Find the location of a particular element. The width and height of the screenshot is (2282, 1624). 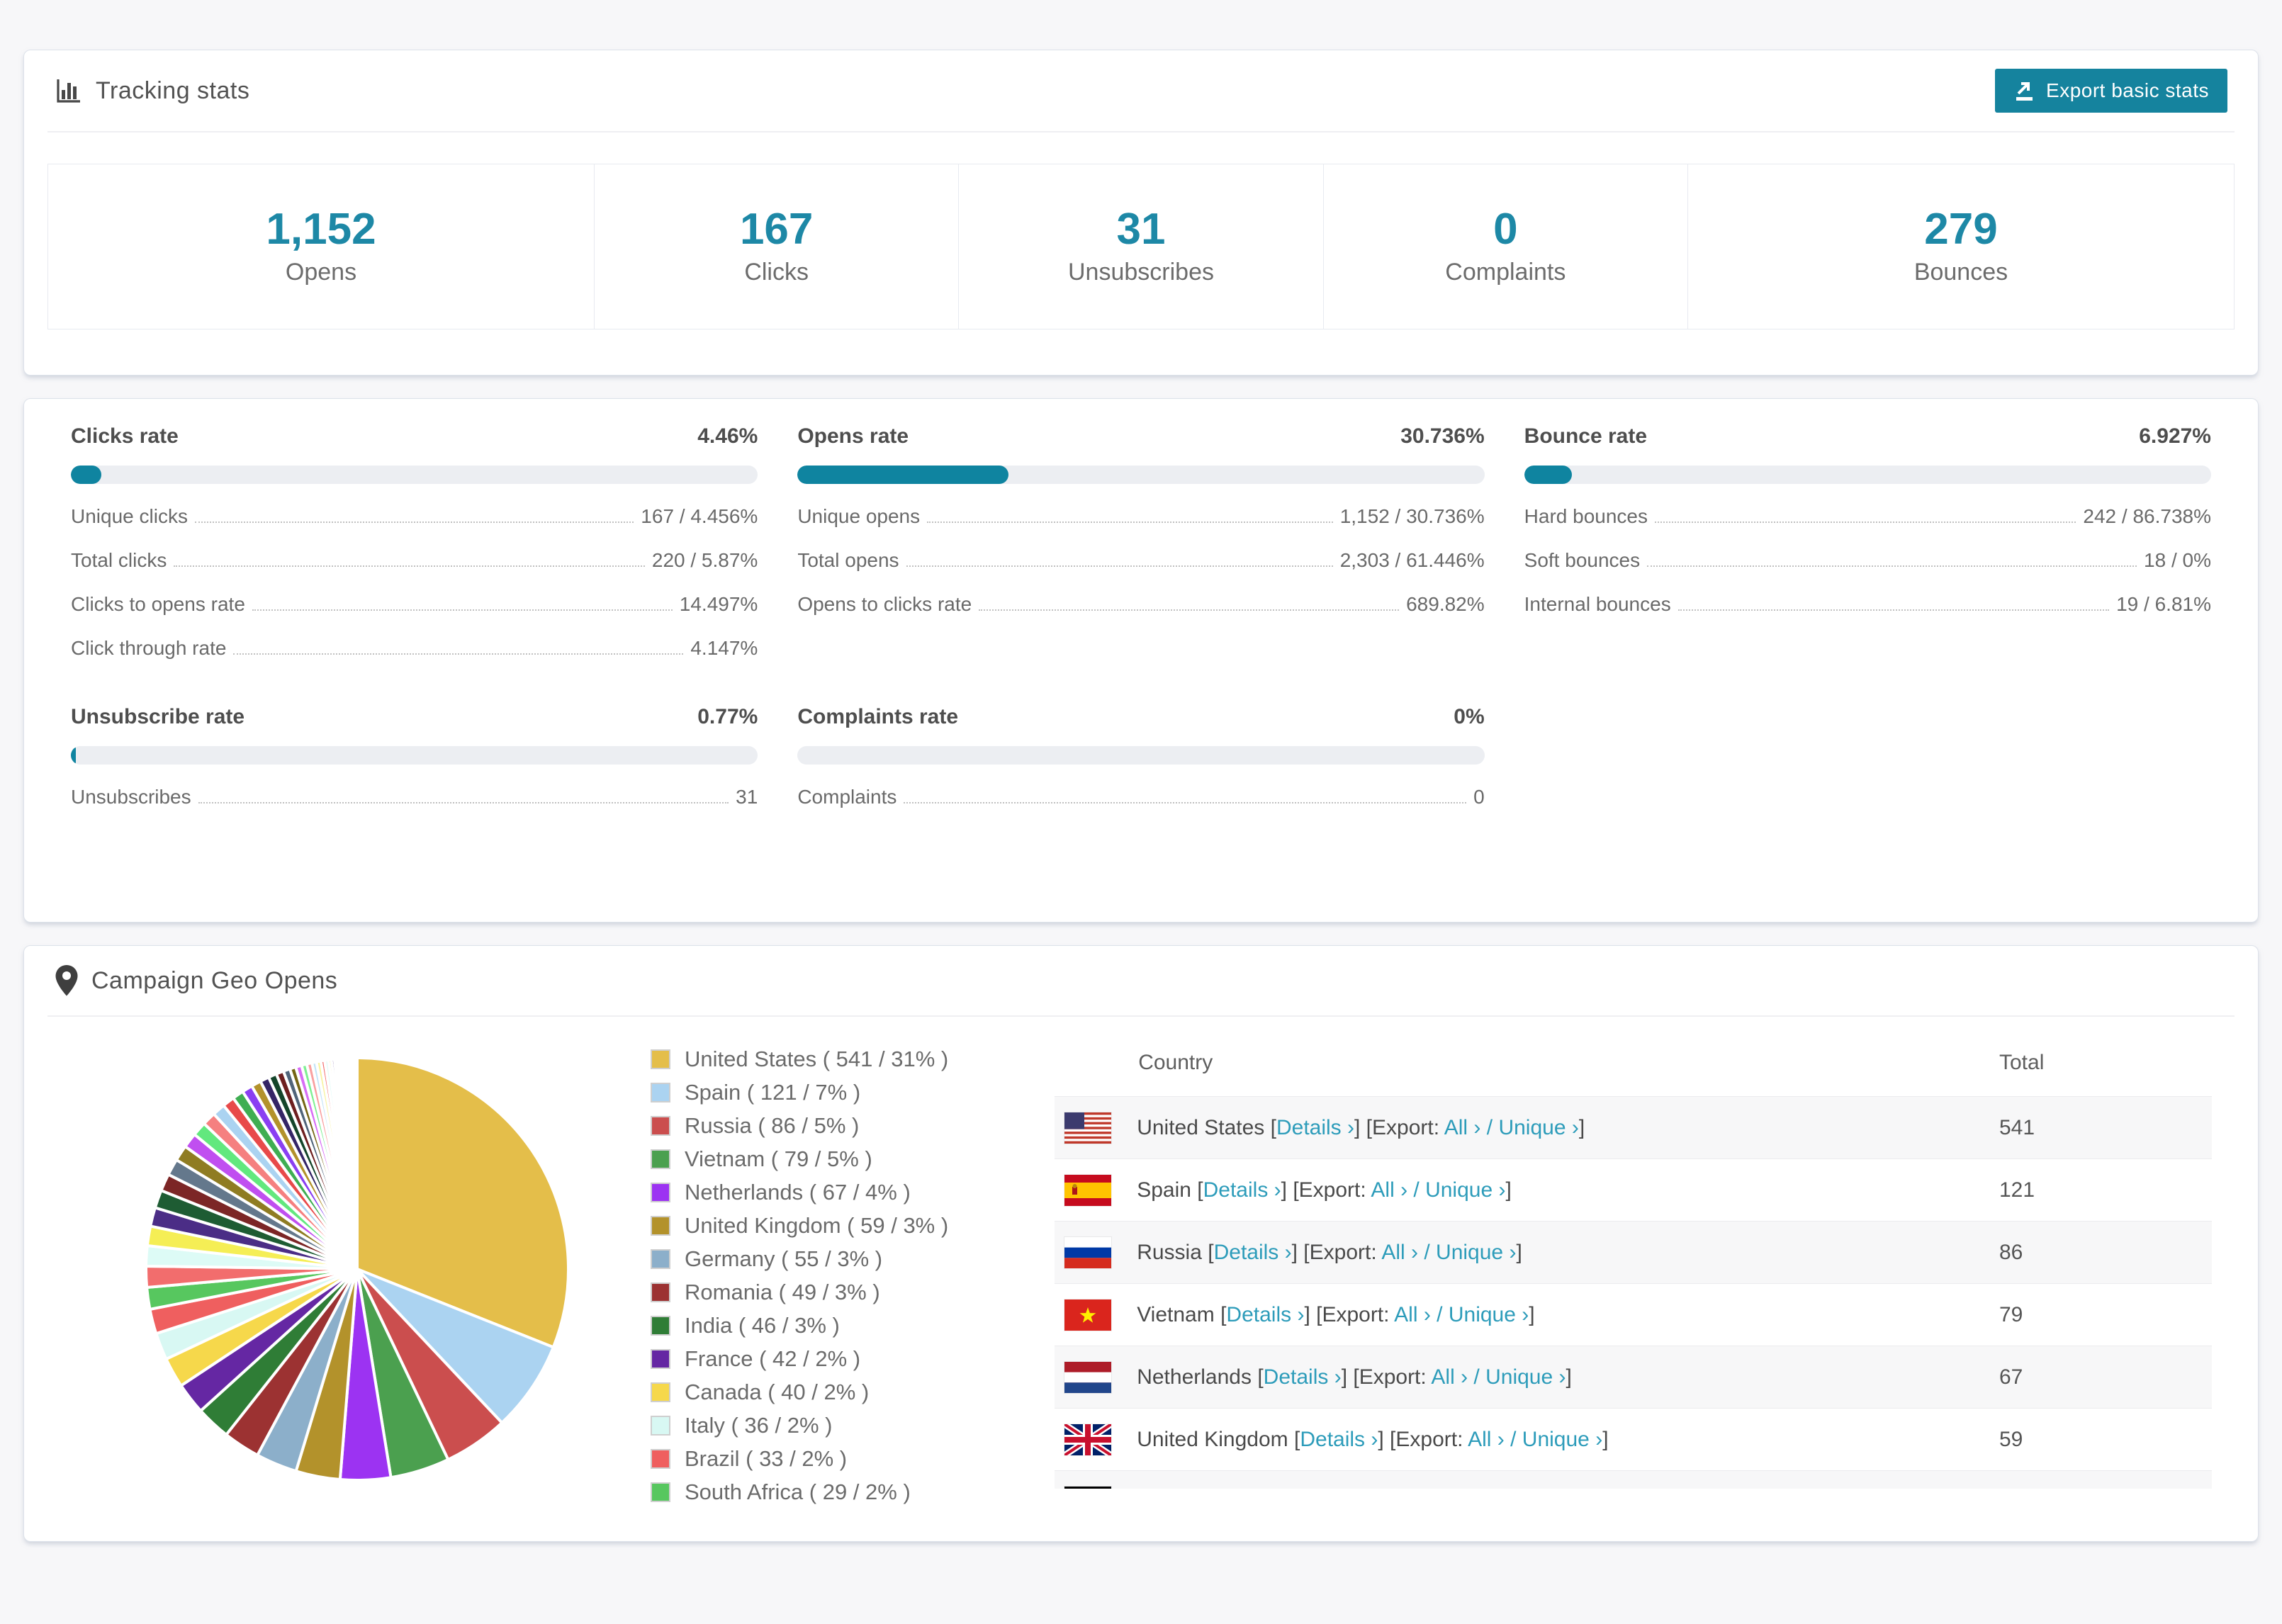

rate-progress-fill is located at coordinates (86, 476).